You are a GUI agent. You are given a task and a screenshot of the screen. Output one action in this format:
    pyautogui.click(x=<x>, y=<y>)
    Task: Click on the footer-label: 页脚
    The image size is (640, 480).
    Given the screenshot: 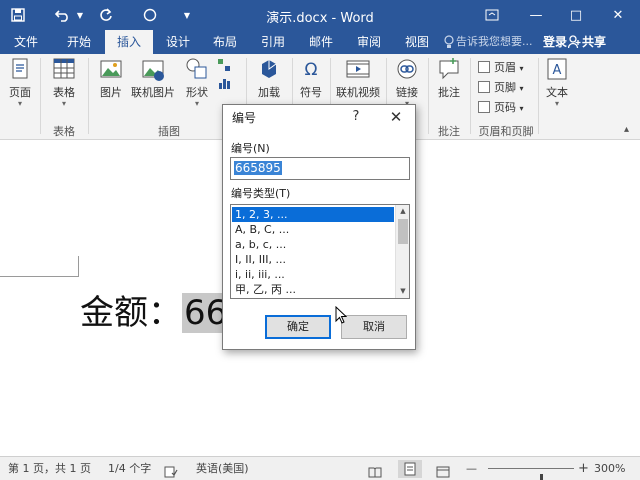 What is the action you would take?
    pyautogui.click(x=505, y=87)
    